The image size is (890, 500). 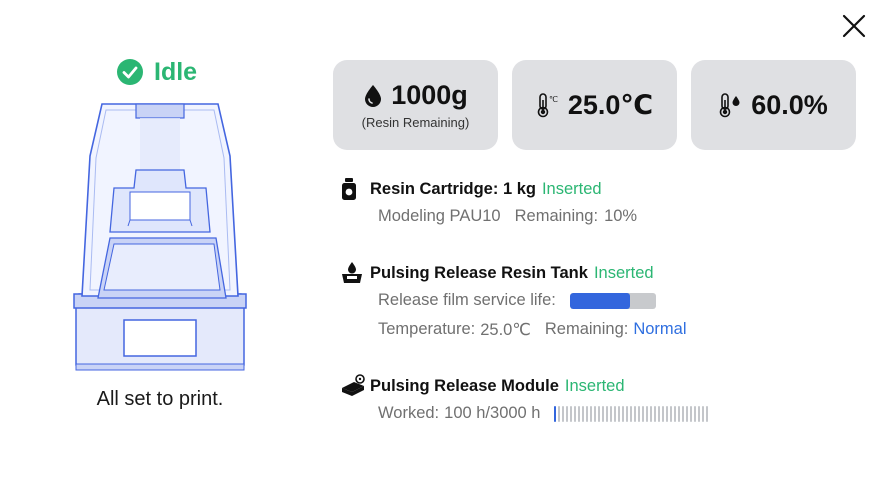 I want to click on tank-remaining-label: Remaining:, so click(x=586, y=329).